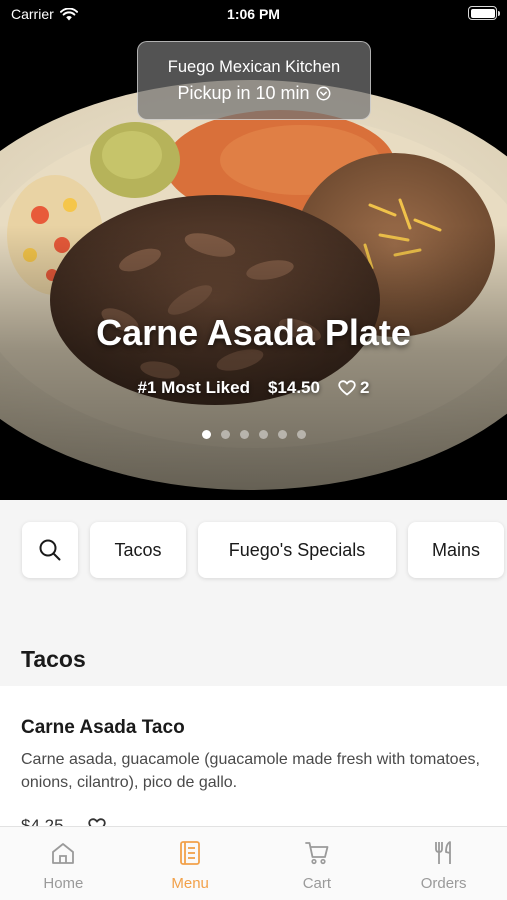 The image size is (507, 900). Describe the element at coordinates (456, 550) in the screenshot. I see `category-chip-mains: Mains` at that location.